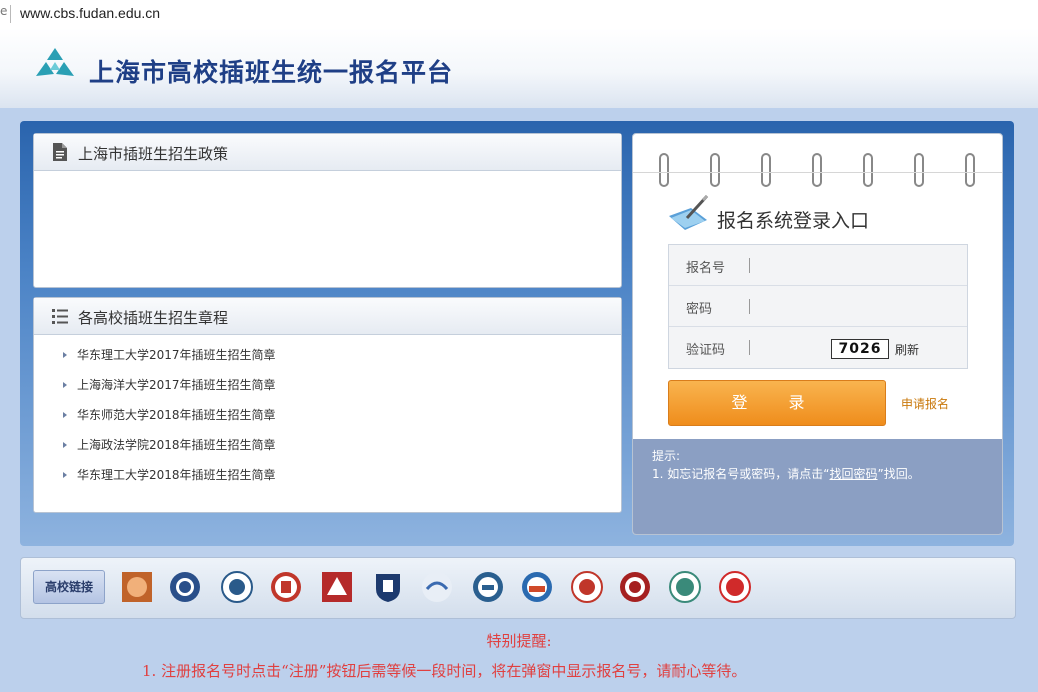 The height and width of the screenshot is (692, 1038). What do you see at coordinates (327, 475) in the screenshot?
I see `list-item: 华东理工大学2018年插班生招生简章` at bounding box center [327, 475].